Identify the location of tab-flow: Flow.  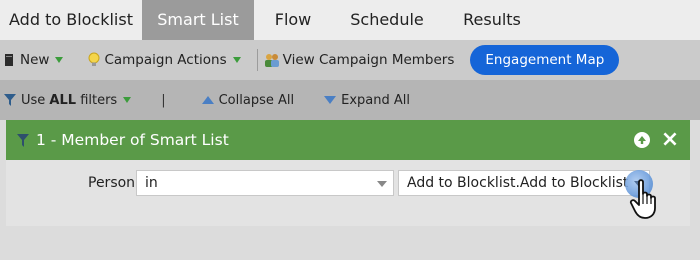
(293, 20).